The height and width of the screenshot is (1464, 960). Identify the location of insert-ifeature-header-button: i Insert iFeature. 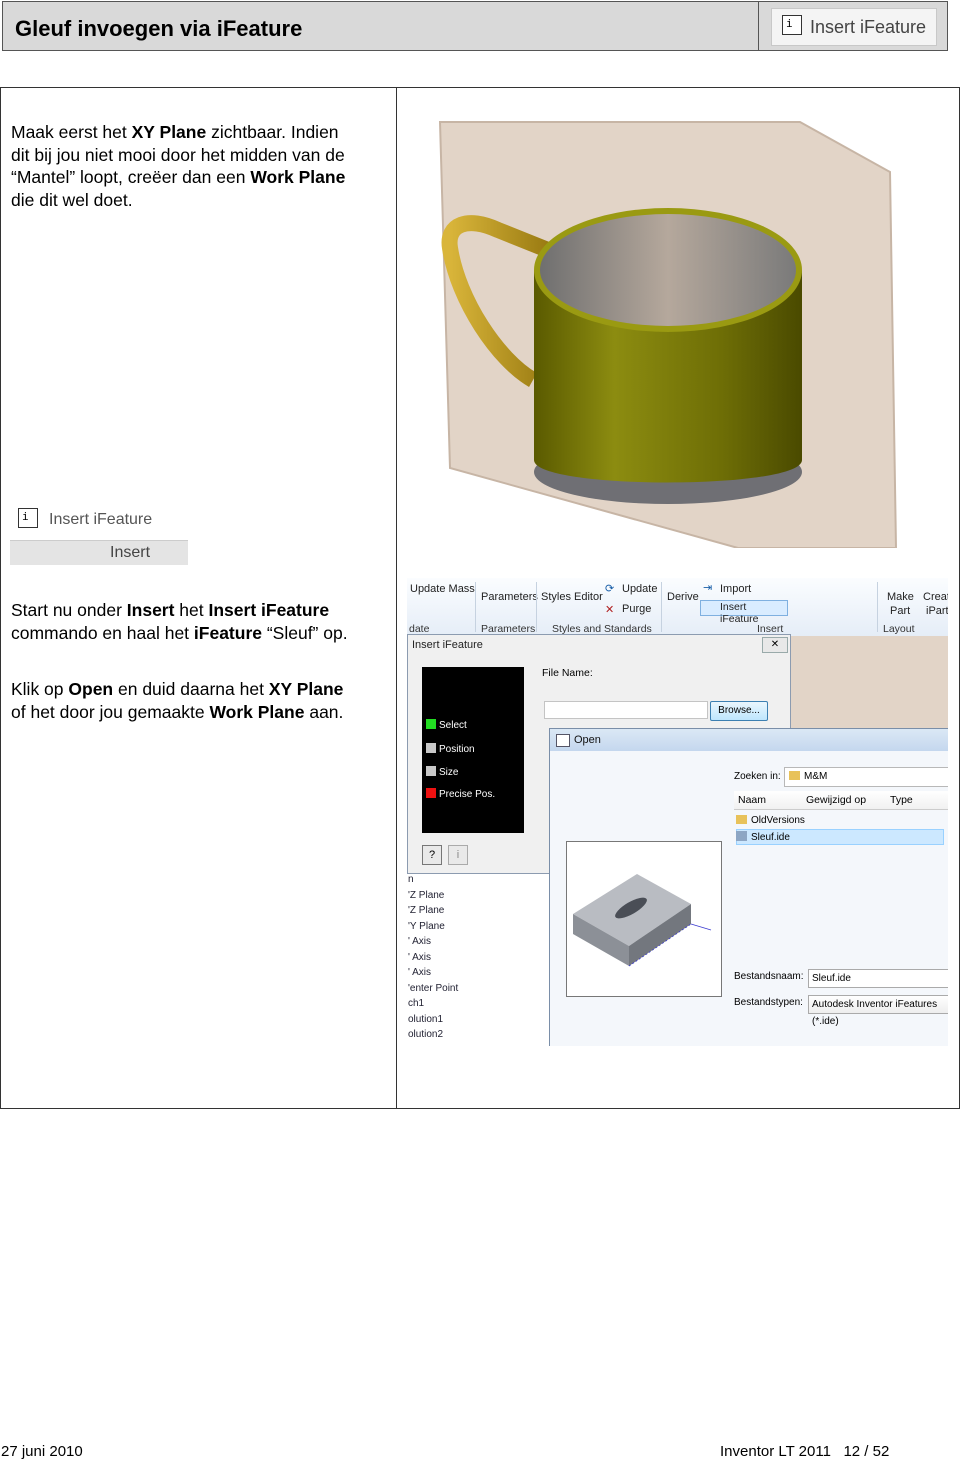
(854, 27).